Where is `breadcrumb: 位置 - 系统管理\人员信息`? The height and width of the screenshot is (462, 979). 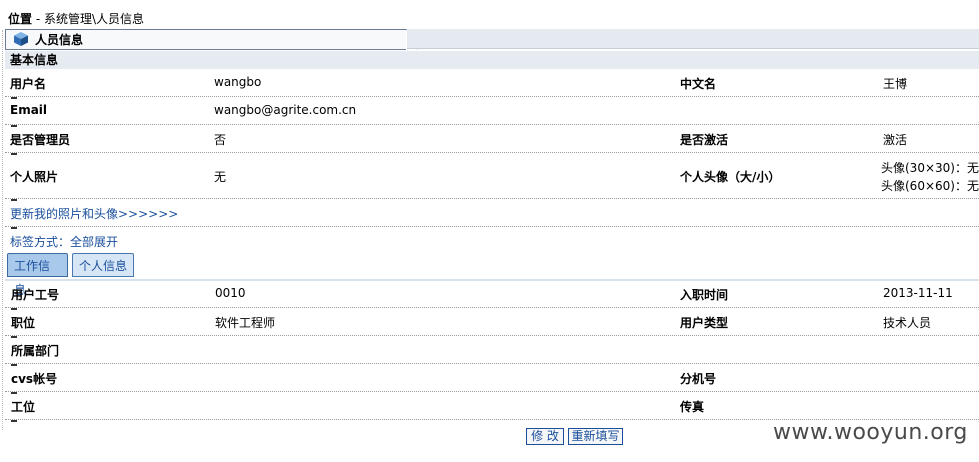 breadcrumb: 位置 - 系统管理\人员信息 is located at coordinates (76, 18).